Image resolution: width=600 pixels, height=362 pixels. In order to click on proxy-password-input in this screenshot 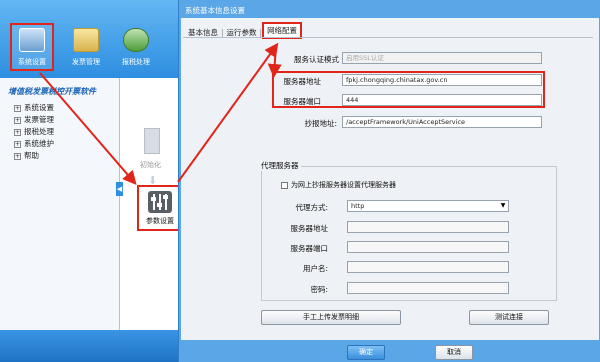, I will do `click(428, 288)`.